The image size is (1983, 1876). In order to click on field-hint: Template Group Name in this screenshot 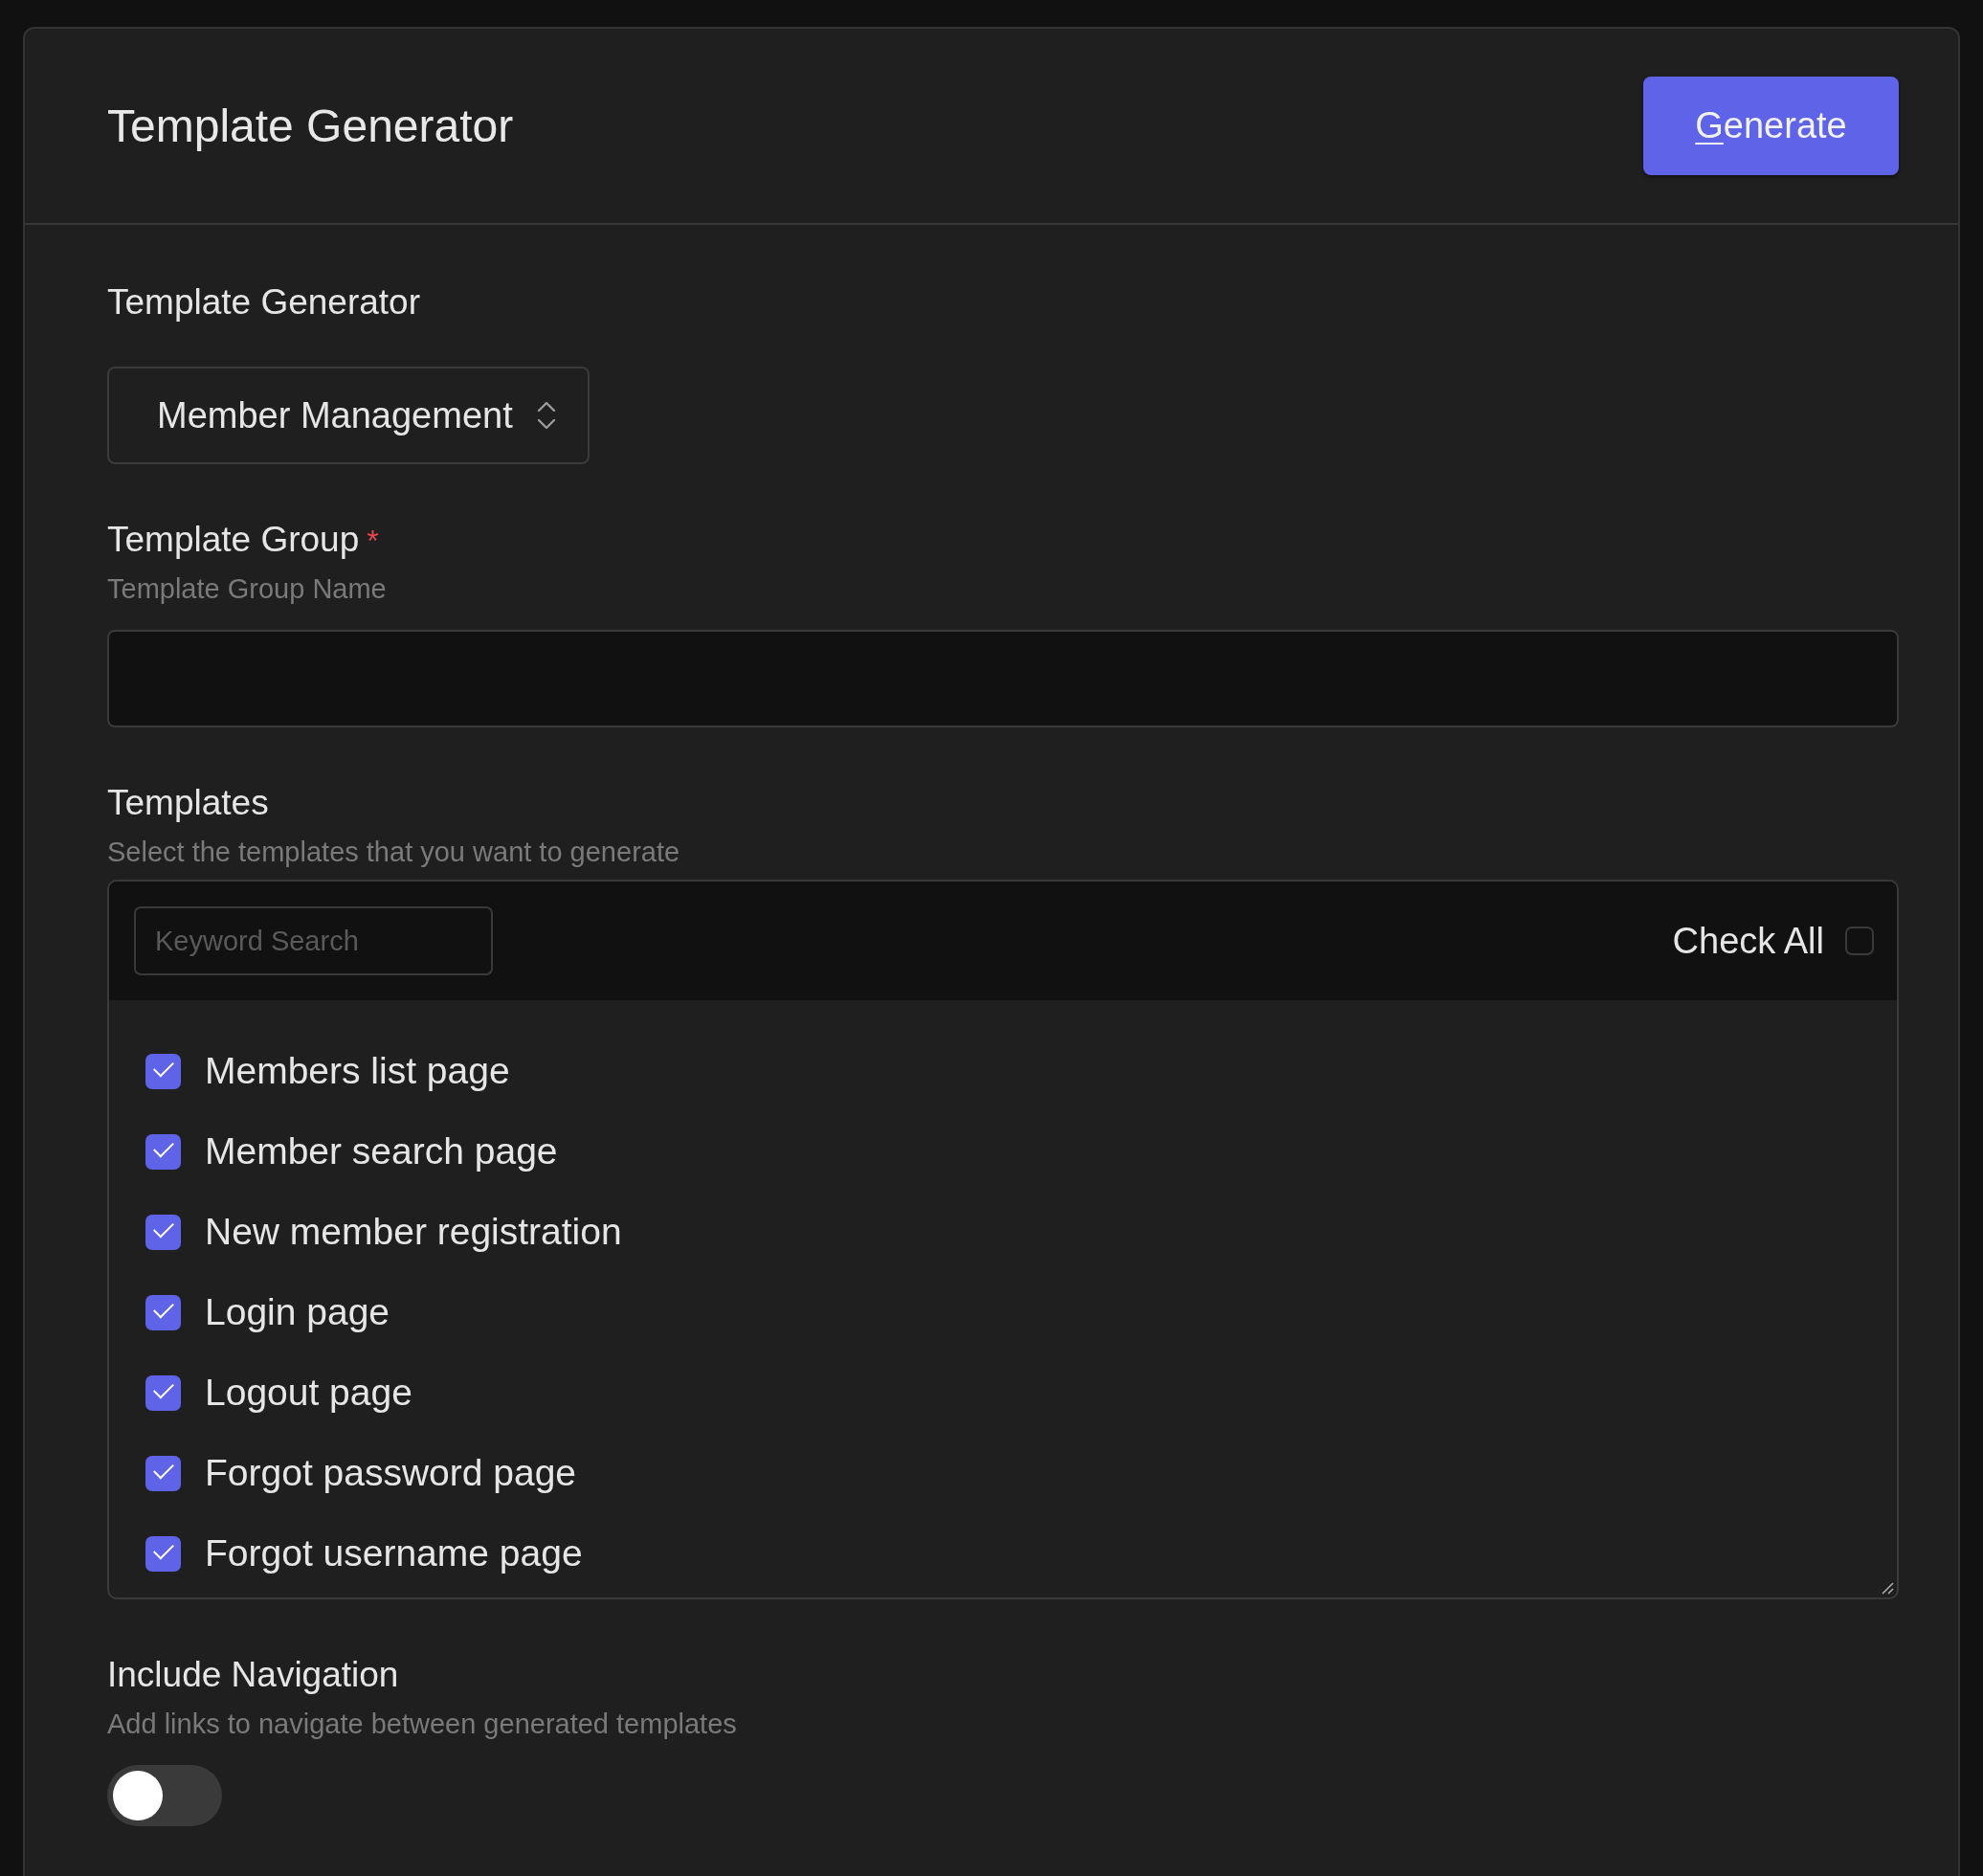, I will do `click(248, 589)`.